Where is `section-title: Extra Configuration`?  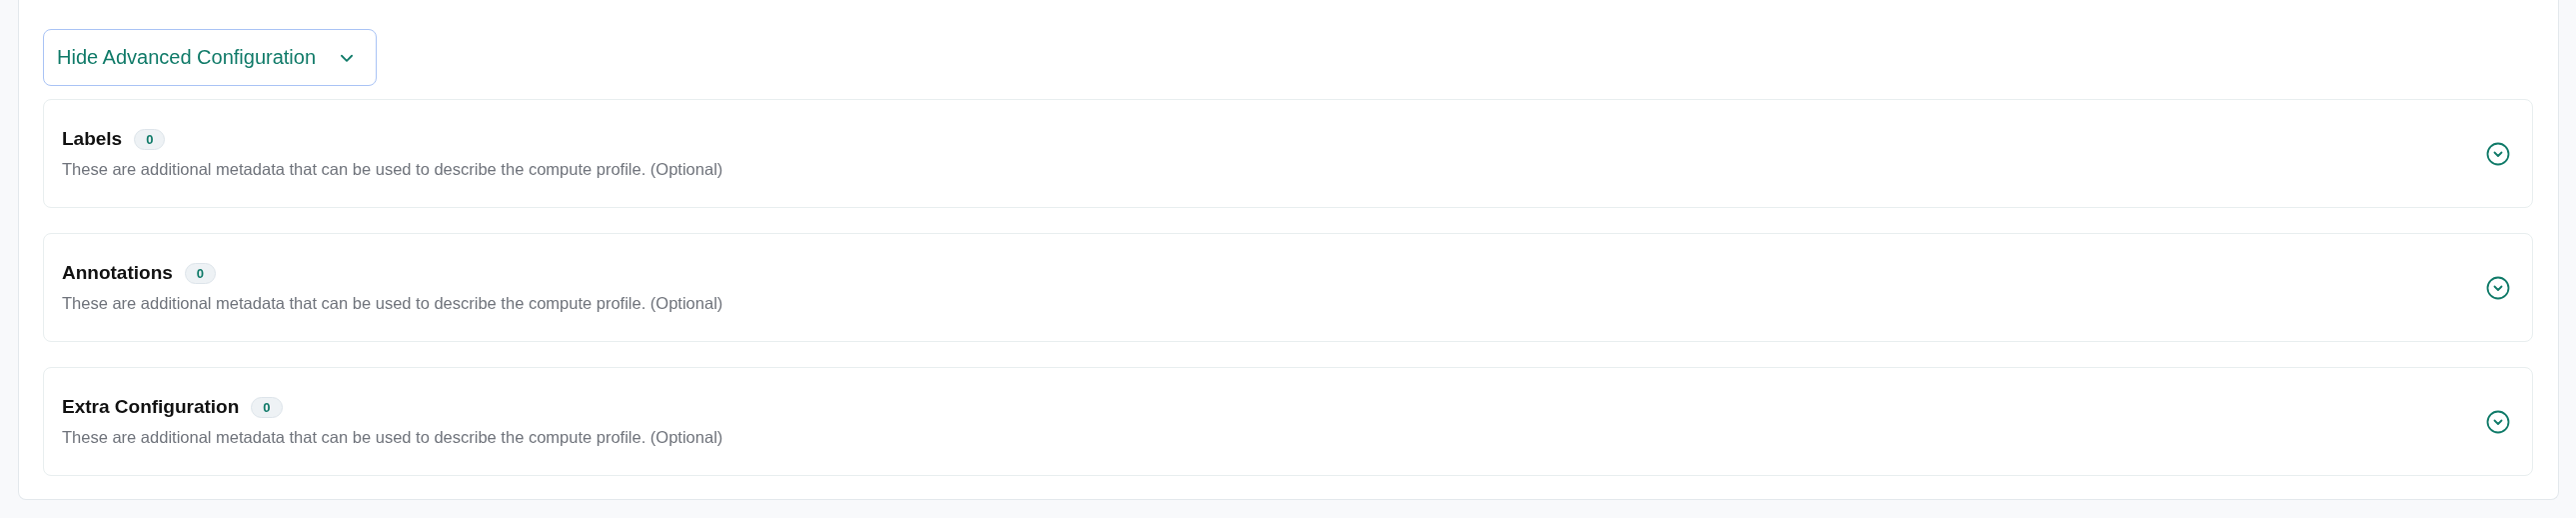 section-title: Extra Configuration is located at coordinates (151, 407).